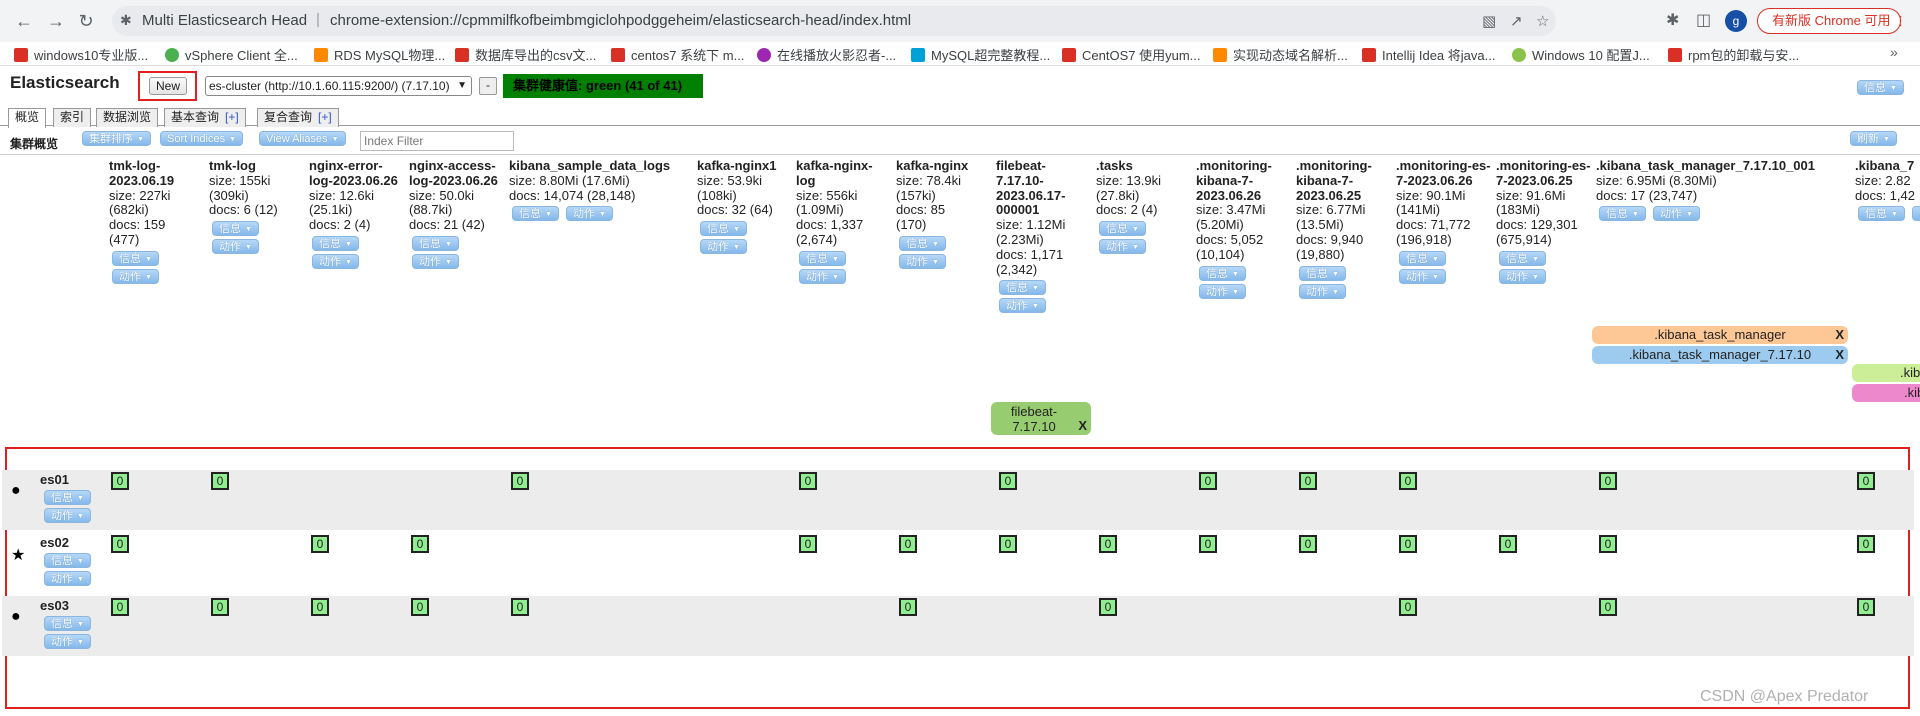 This screenshot has width=1920, height=716. What do you see at coordinates (1720, 335) in the screenshot?
I see `alias-tag: .kibana_task_manager X` at bounding box center [1720, 335].